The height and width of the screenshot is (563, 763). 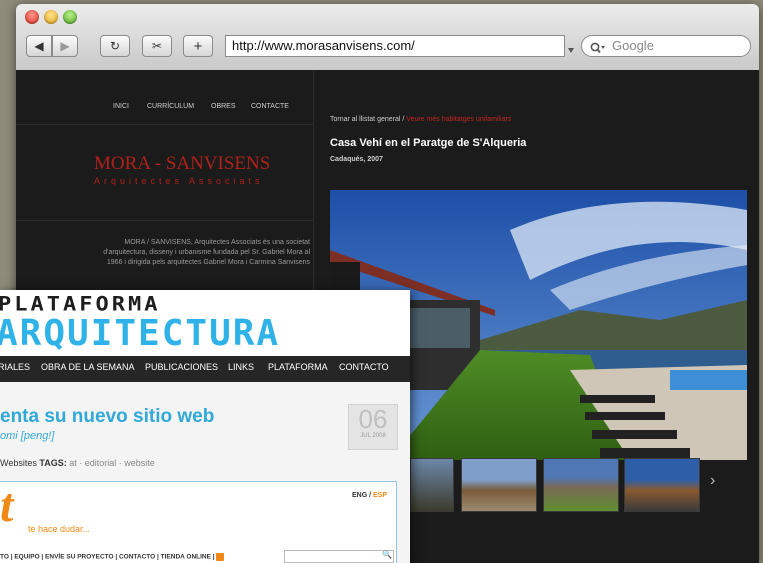 I want to click on snip-button: ✂, so click(x=157, y=46).